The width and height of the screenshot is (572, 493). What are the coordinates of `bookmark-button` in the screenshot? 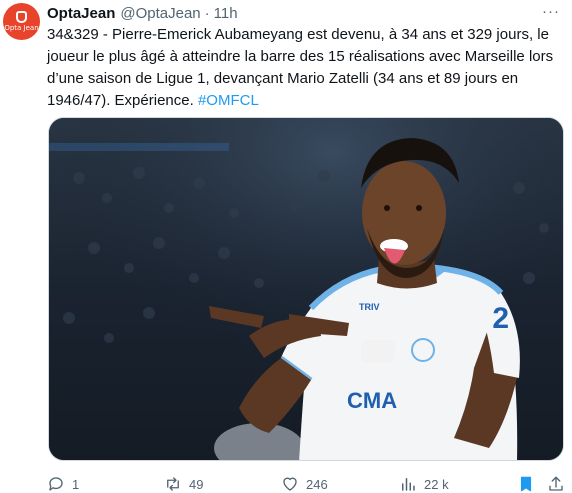 It's located at (529, 483).